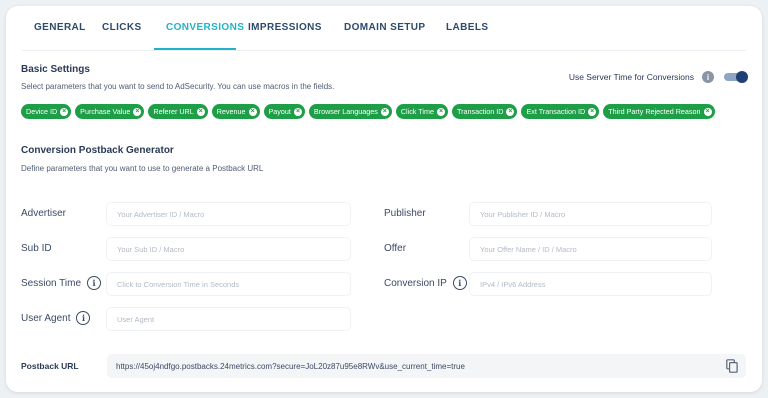  I want to click on copy-icon, so click(732, 366).